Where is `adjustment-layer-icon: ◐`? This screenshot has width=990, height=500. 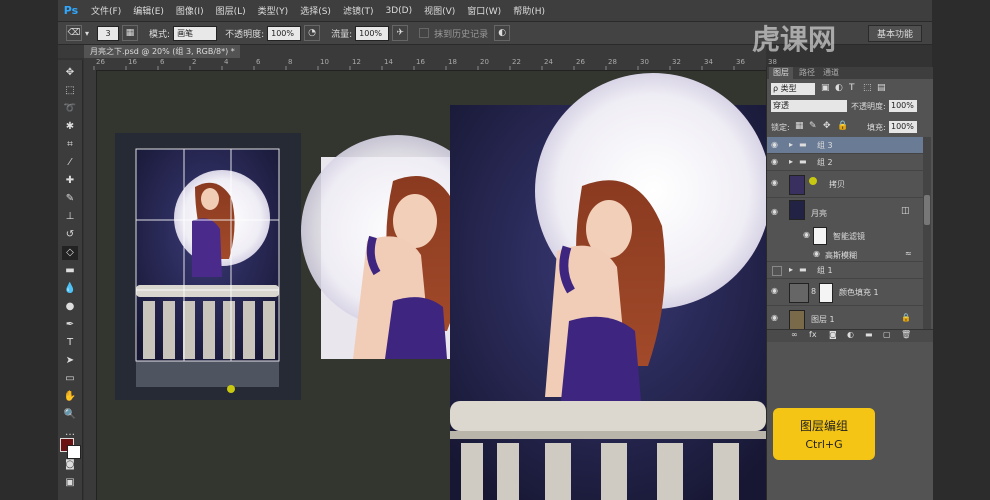 adjustment-layer-icon: ◐ is located at coordinates (850, 334).